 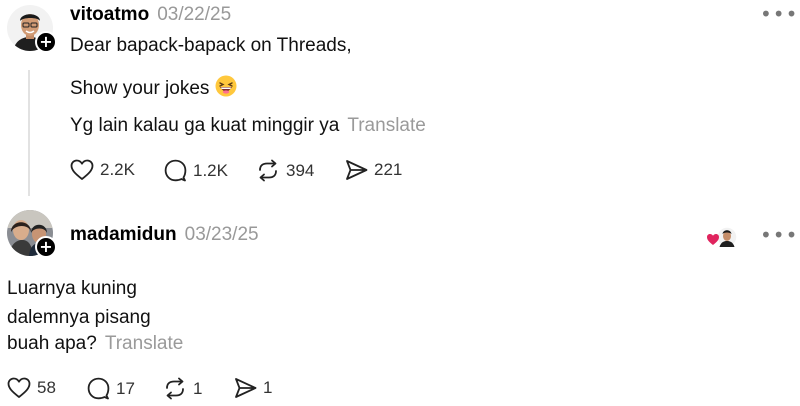 What do you see at coordinates (79, 317) in the screenshot?
I see `post-text-line: dalemnya pisang` at bounding box center [79, 317].